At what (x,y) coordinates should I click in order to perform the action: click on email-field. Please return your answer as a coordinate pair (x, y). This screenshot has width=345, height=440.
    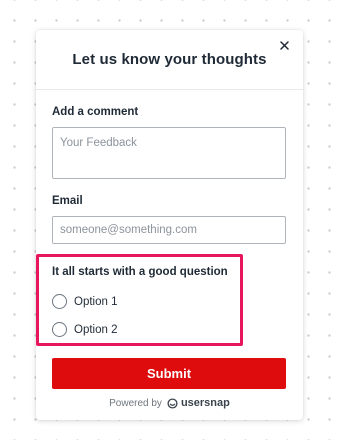
    Looking at the image, I should click on (169, 230).